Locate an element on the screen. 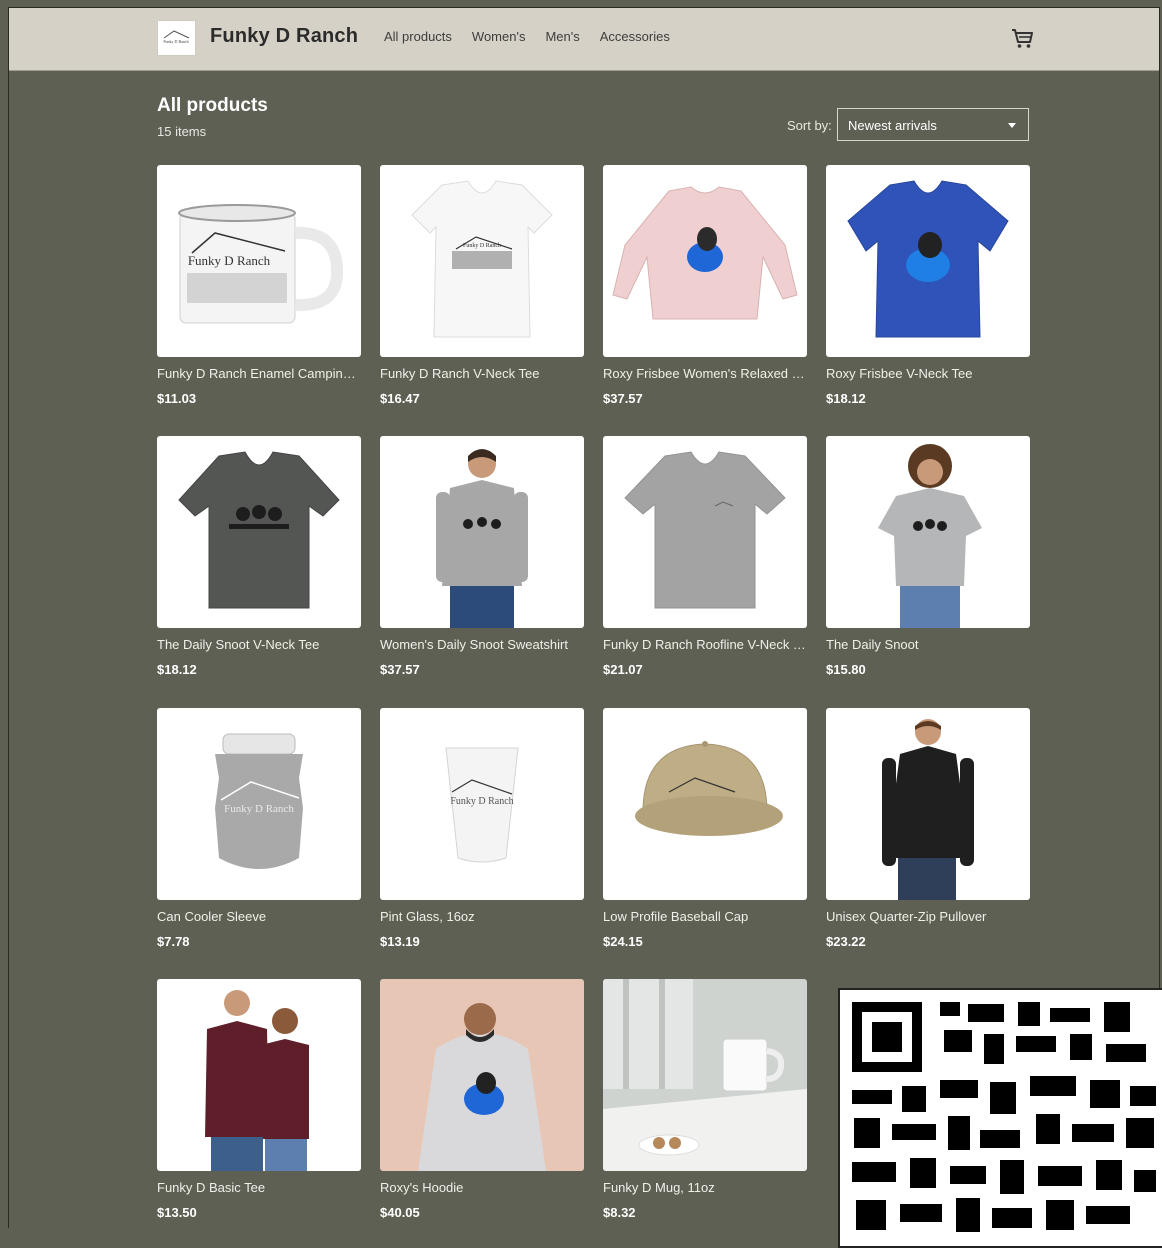 The height and width of the screenshot is (1248, 1162). product-card: Women's Daily Snoot Sweatshirt $37.57 is located at coordinates (482, 556).